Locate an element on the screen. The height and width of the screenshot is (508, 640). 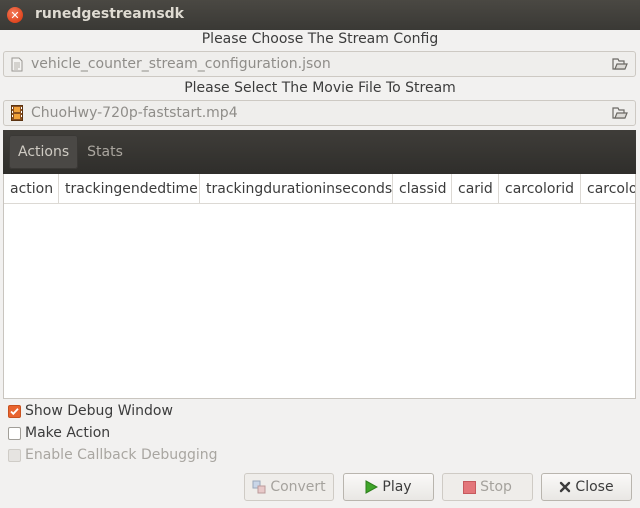
movie-label: Please Select The Movie File To Stream is located at coordinates (320, 88).